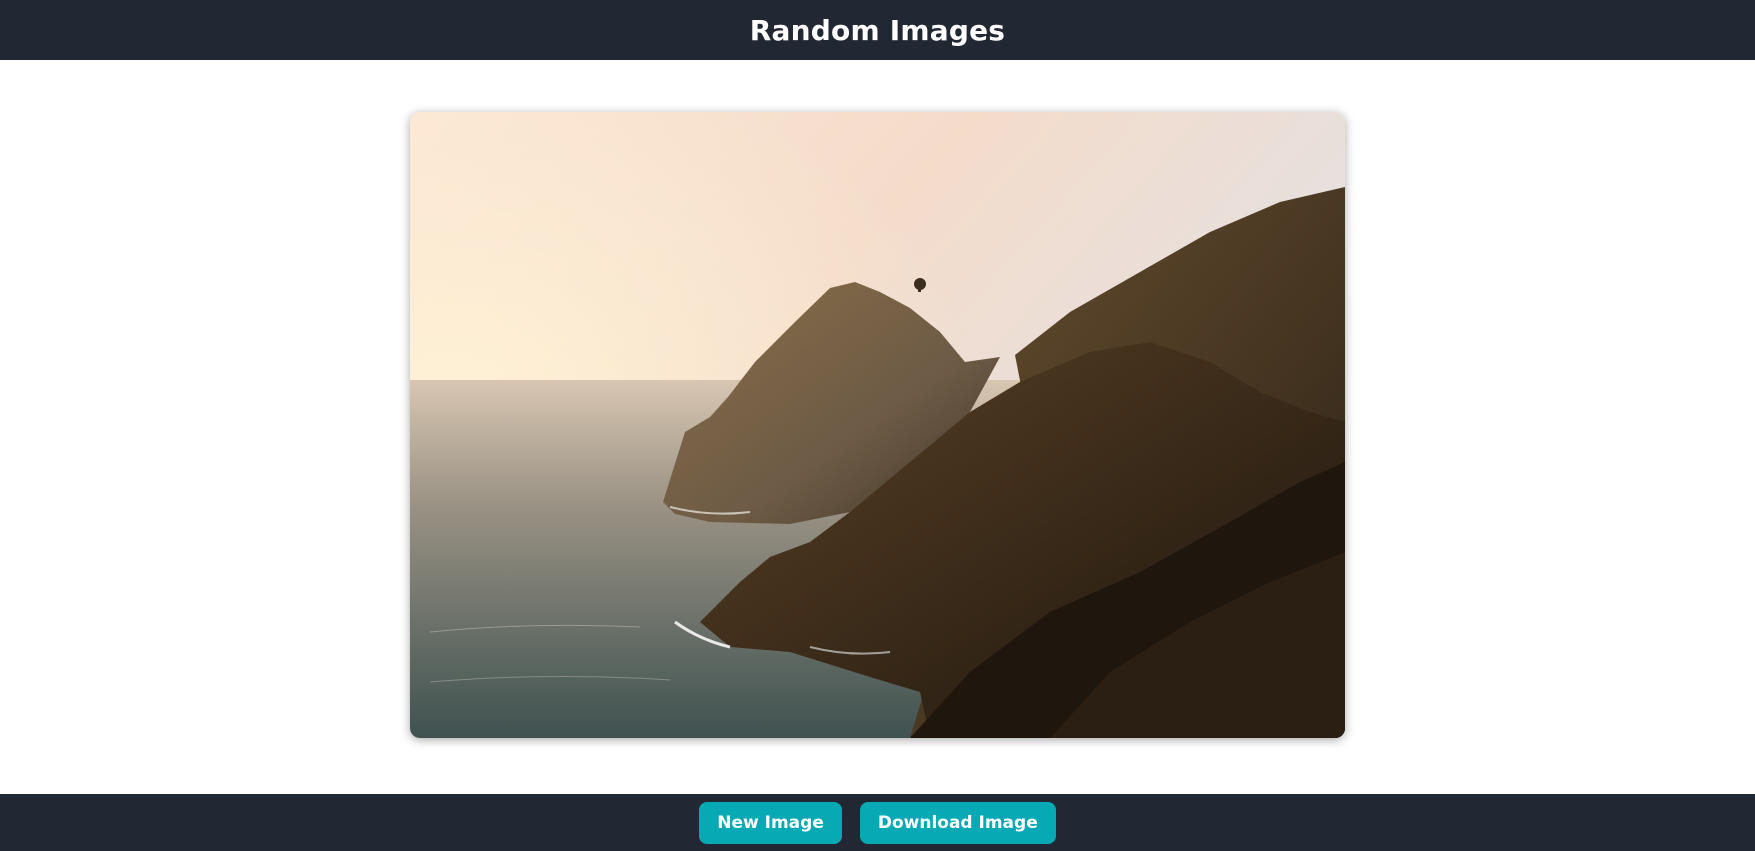 This screenshot has width=1755, height=851. I want to click on bottom-bar: New Image Download Image, so click(877, 822).